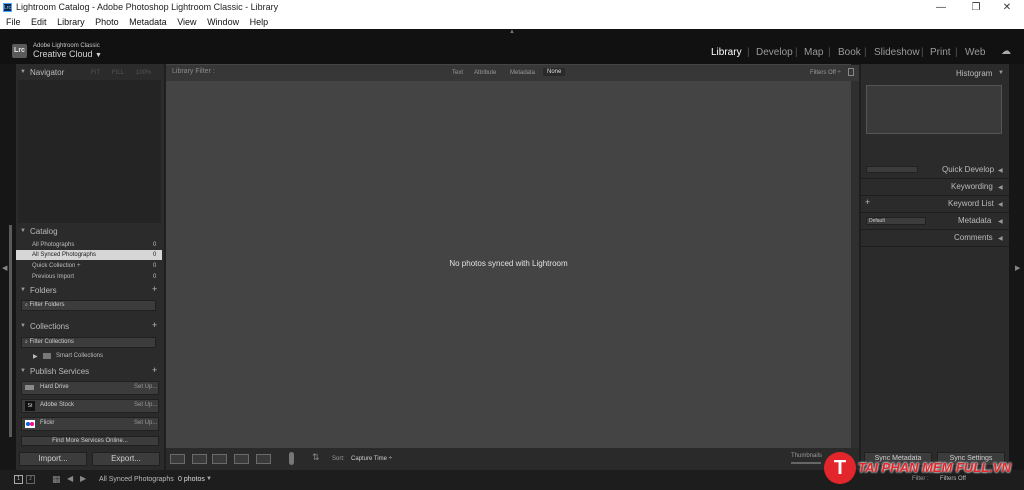 The height and width of the screenshot is (490, 1024). Describe the element at coordinates (512, 32) in the screenshot. I see `top-panel-toggle-icon: ▲` at that location.